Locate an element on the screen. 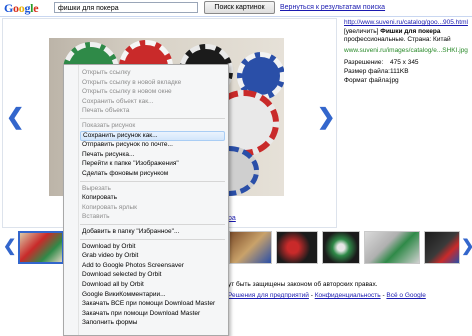 This screenshot has width=472, height=336. info-value: jpg is located at coordinates (394, 80).